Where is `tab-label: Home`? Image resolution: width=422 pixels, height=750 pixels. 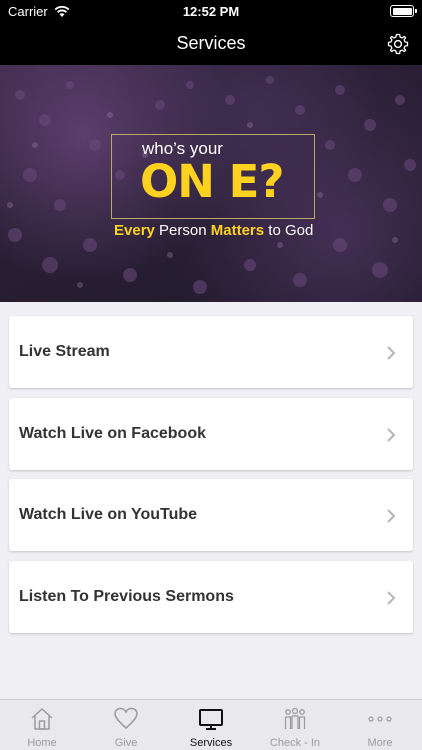 tab-label: Home is located at coordinates (42, 743).